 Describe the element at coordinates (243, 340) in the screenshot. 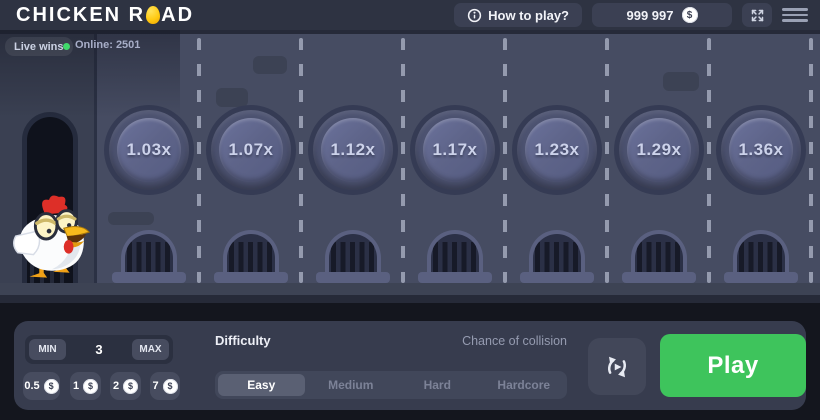

I see `difficulty-label: Difficulty` at that location.